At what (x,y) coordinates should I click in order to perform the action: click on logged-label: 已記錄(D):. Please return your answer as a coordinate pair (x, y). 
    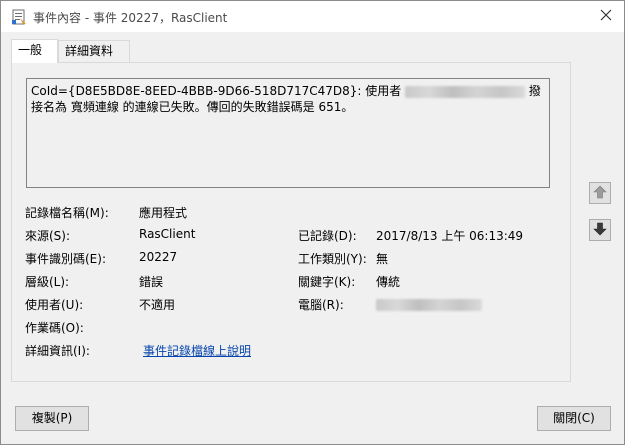
    Looking at the image, I should click on (327, 236).